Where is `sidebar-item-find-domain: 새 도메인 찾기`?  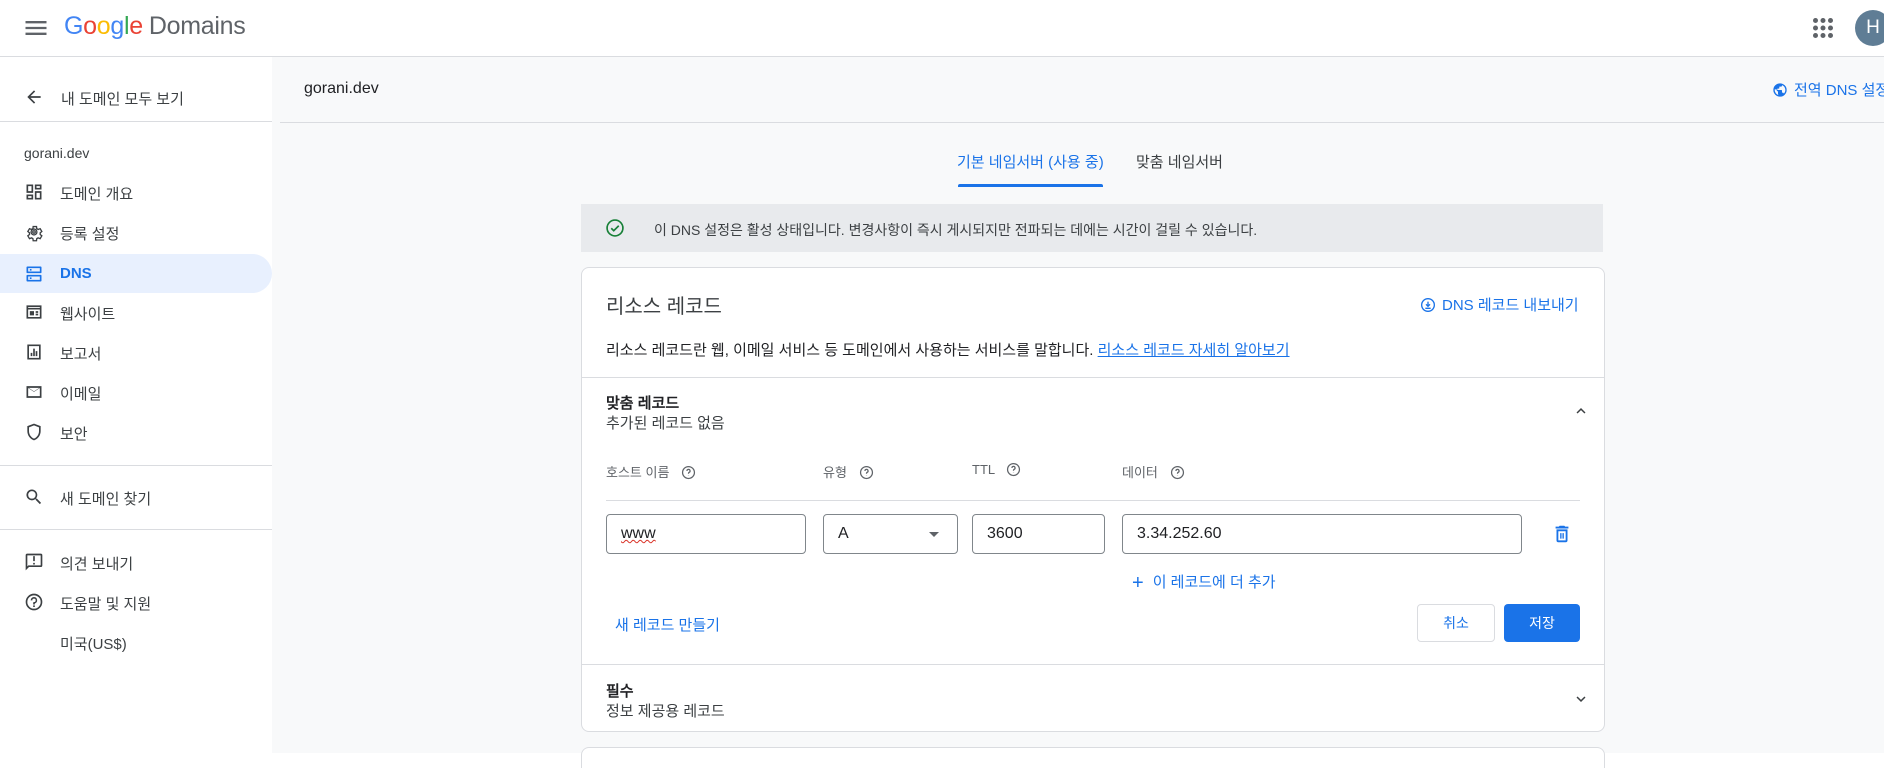
sidebar-item-find-domain: 새 도메인 찾기 is located at coordinates (136, 496).